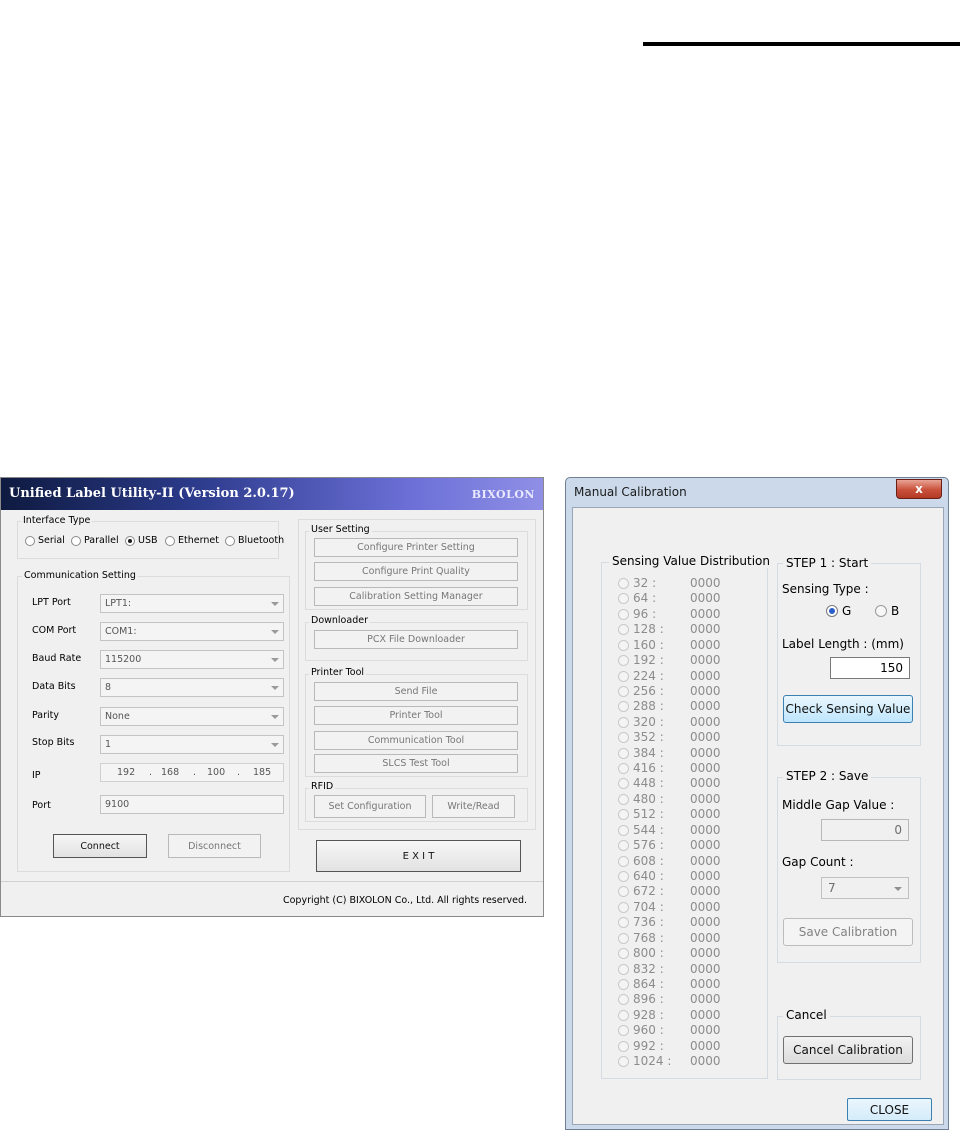 This screenshot has width=976, height=1130. Describe the element at coordinates (53, 742) in the screenshot. I see `stop-bits-label: Stop Bits` at that location.